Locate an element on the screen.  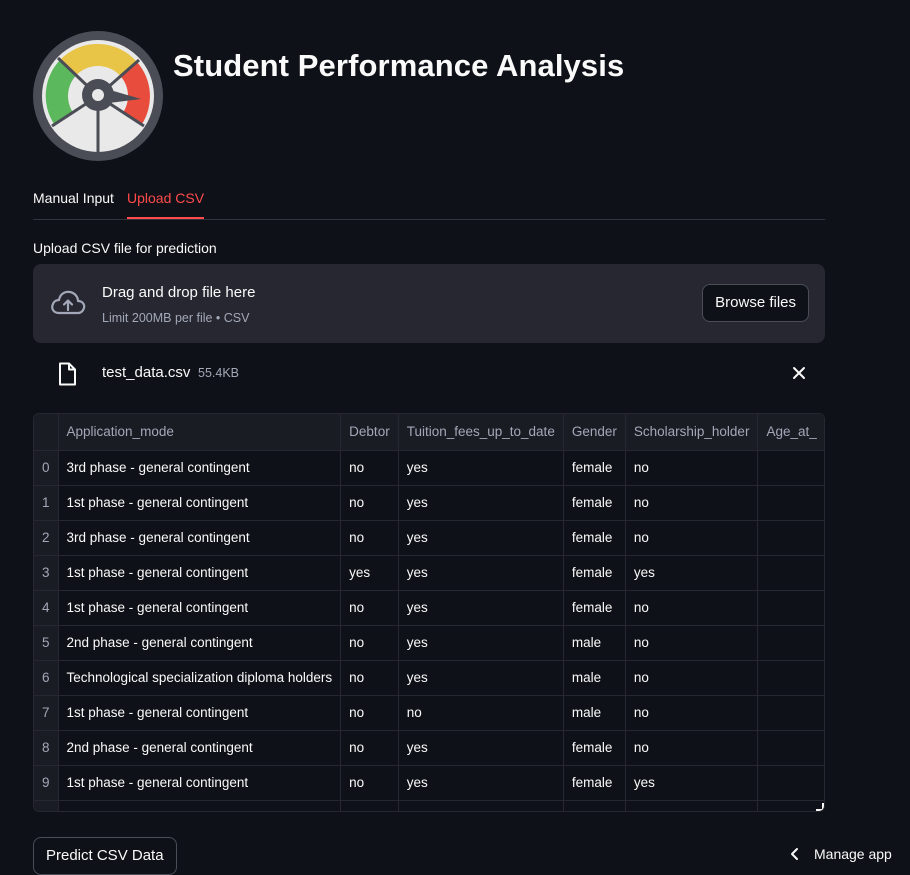
resize-handle is located at coordinates (820, 807).